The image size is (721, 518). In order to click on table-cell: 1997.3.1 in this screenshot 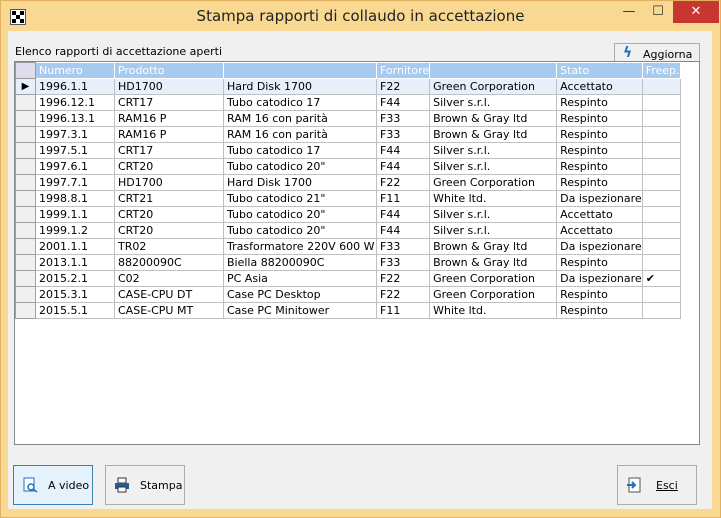, I will do `click(75, 134)`.